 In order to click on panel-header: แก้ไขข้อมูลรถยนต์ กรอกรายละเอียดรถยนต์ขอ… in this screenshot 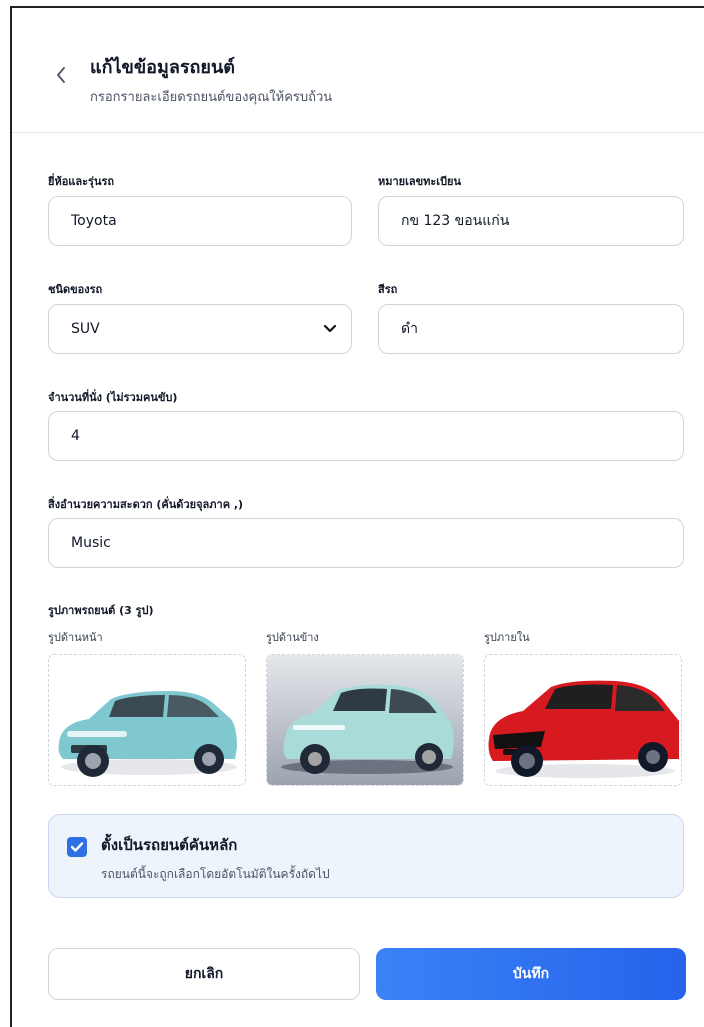, I will do `click(358, 70)`.